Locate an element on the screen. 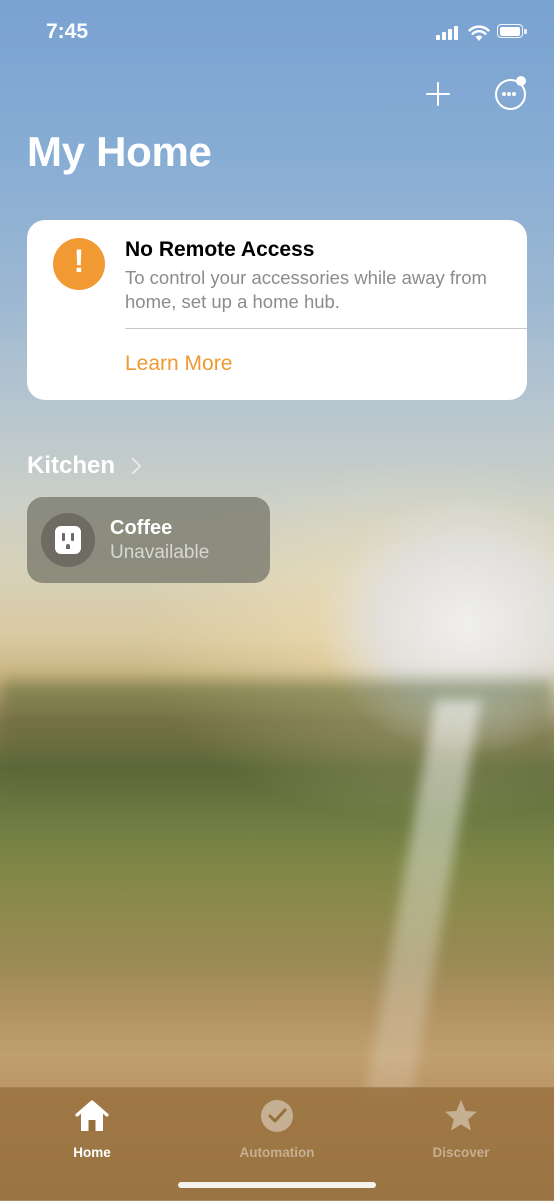 Image resolution: width=554 pixels, height=1201 pixels. tab-label-home: Home is located at coordinates (92, 1152).